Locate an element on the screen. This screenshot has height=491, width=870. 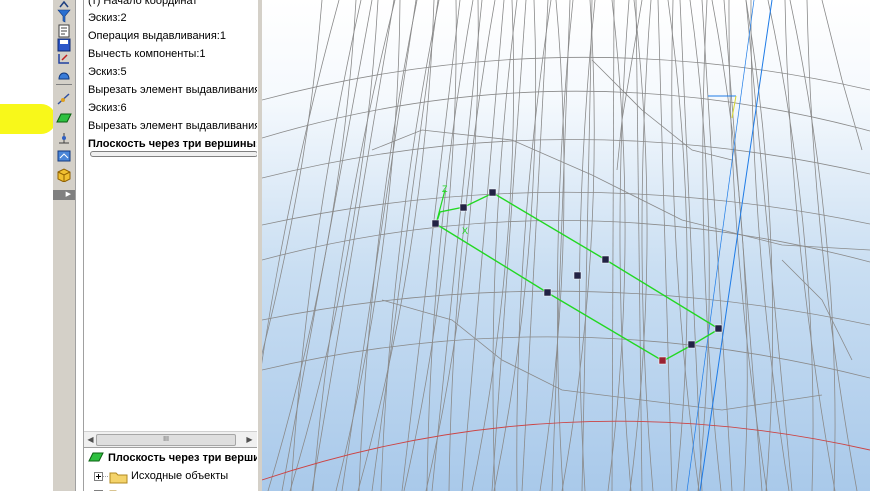
component-icon is located at coordinates (64, 175).